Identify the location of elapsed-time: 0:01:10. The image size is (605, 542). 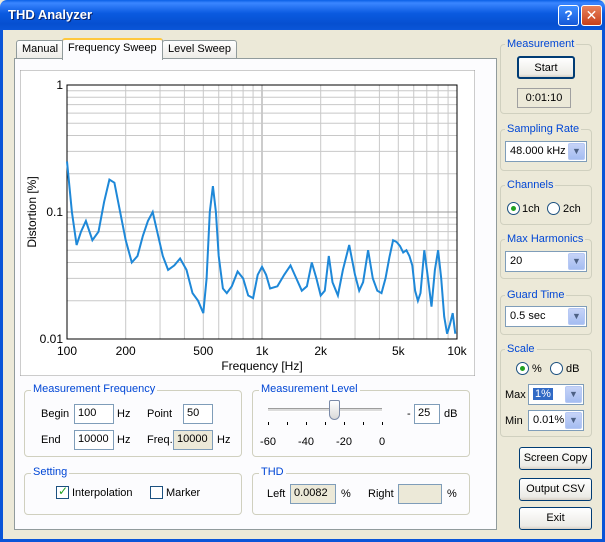
(544, 98).